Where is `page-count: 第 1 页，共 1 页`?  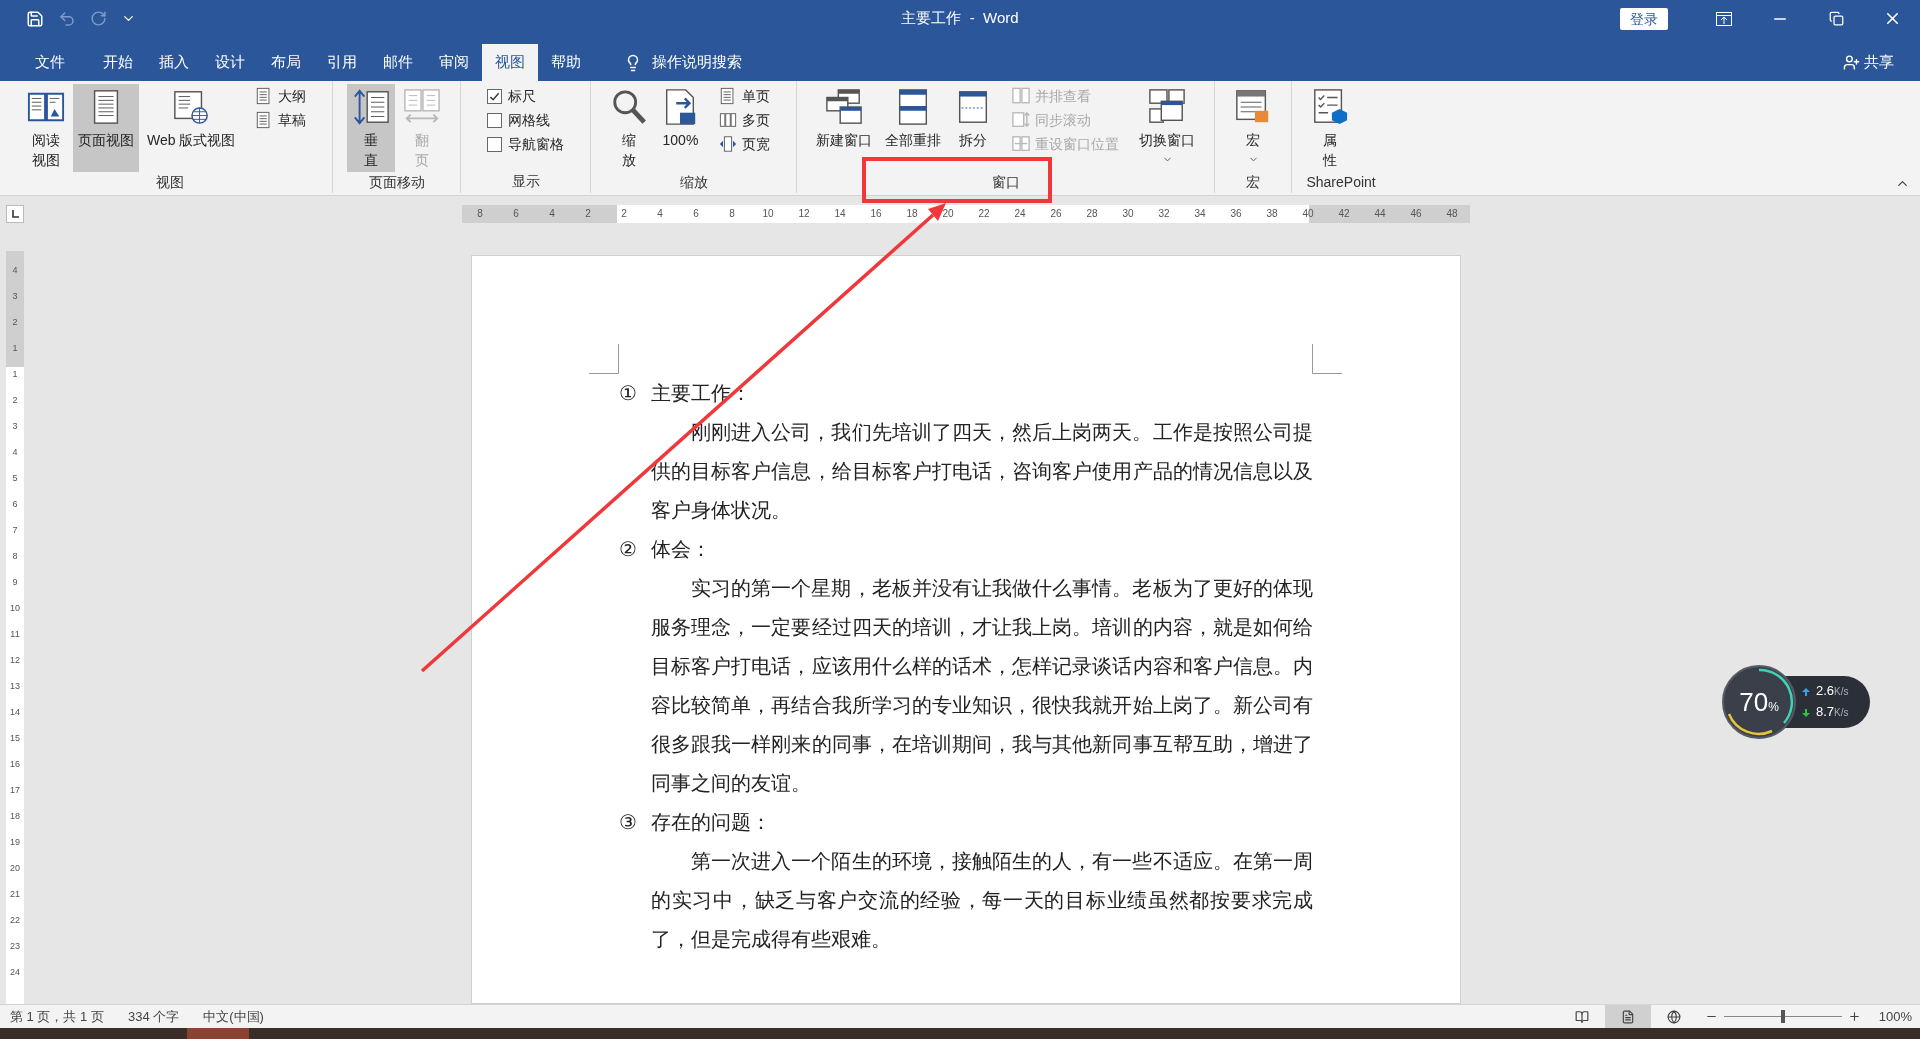 page-count: 第 1 页，共 1 页 is located at coordinates (57, 1016).